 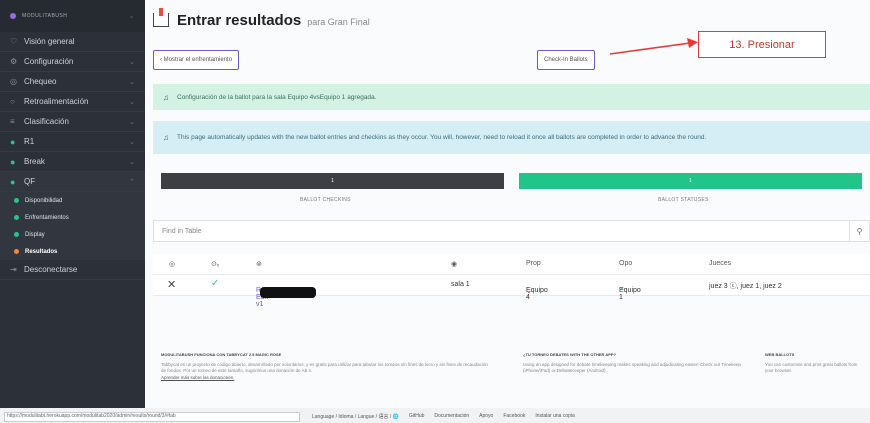 I want to click on sidebar-item-logout: ⇥ Desconectarse, so click(x=72, y=270).